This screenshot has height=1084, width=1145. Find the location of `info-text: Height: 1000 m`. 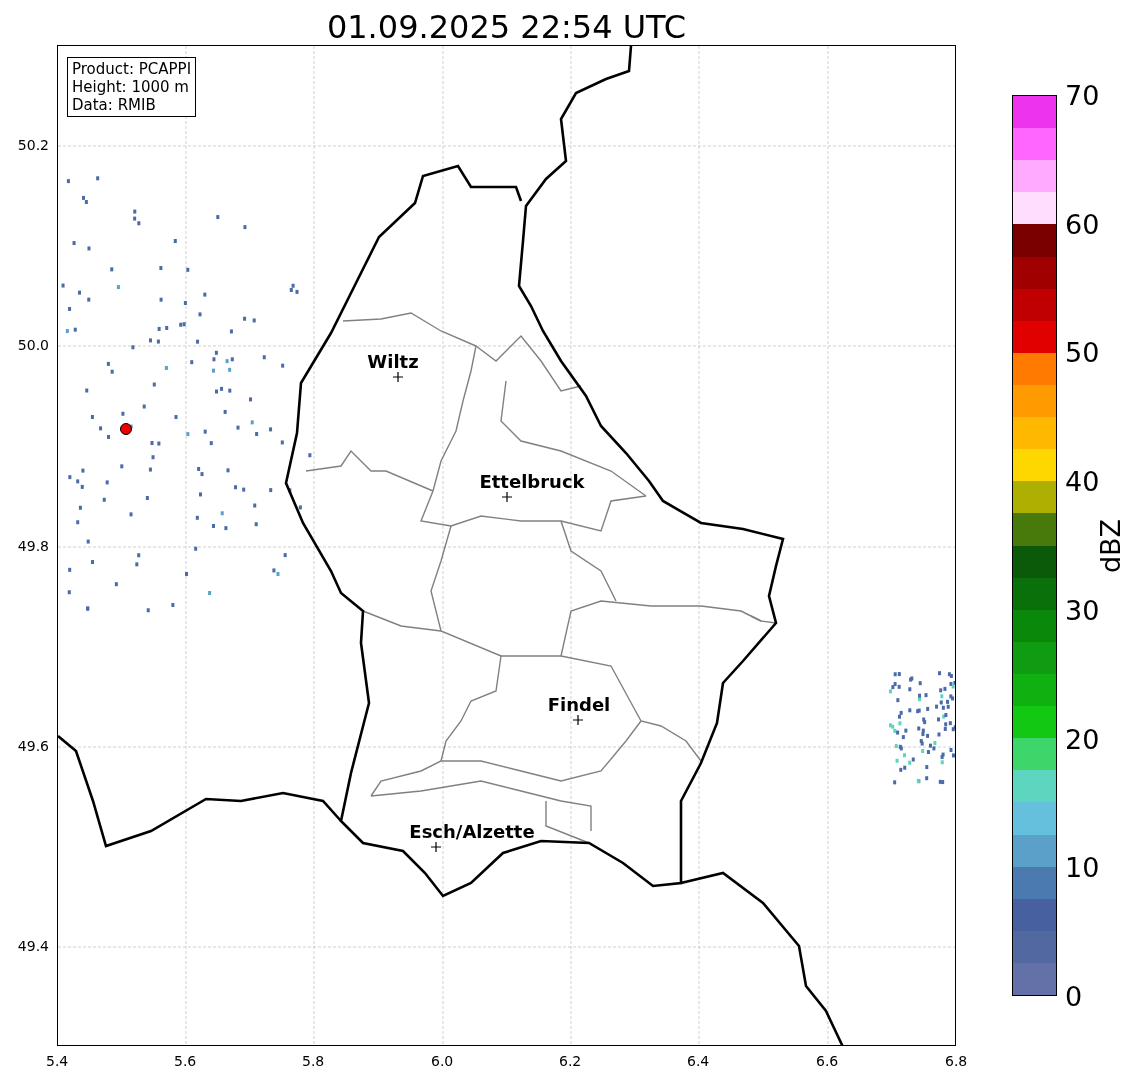

info-text: Height: 1000 m is located at coordinates (131, 87).